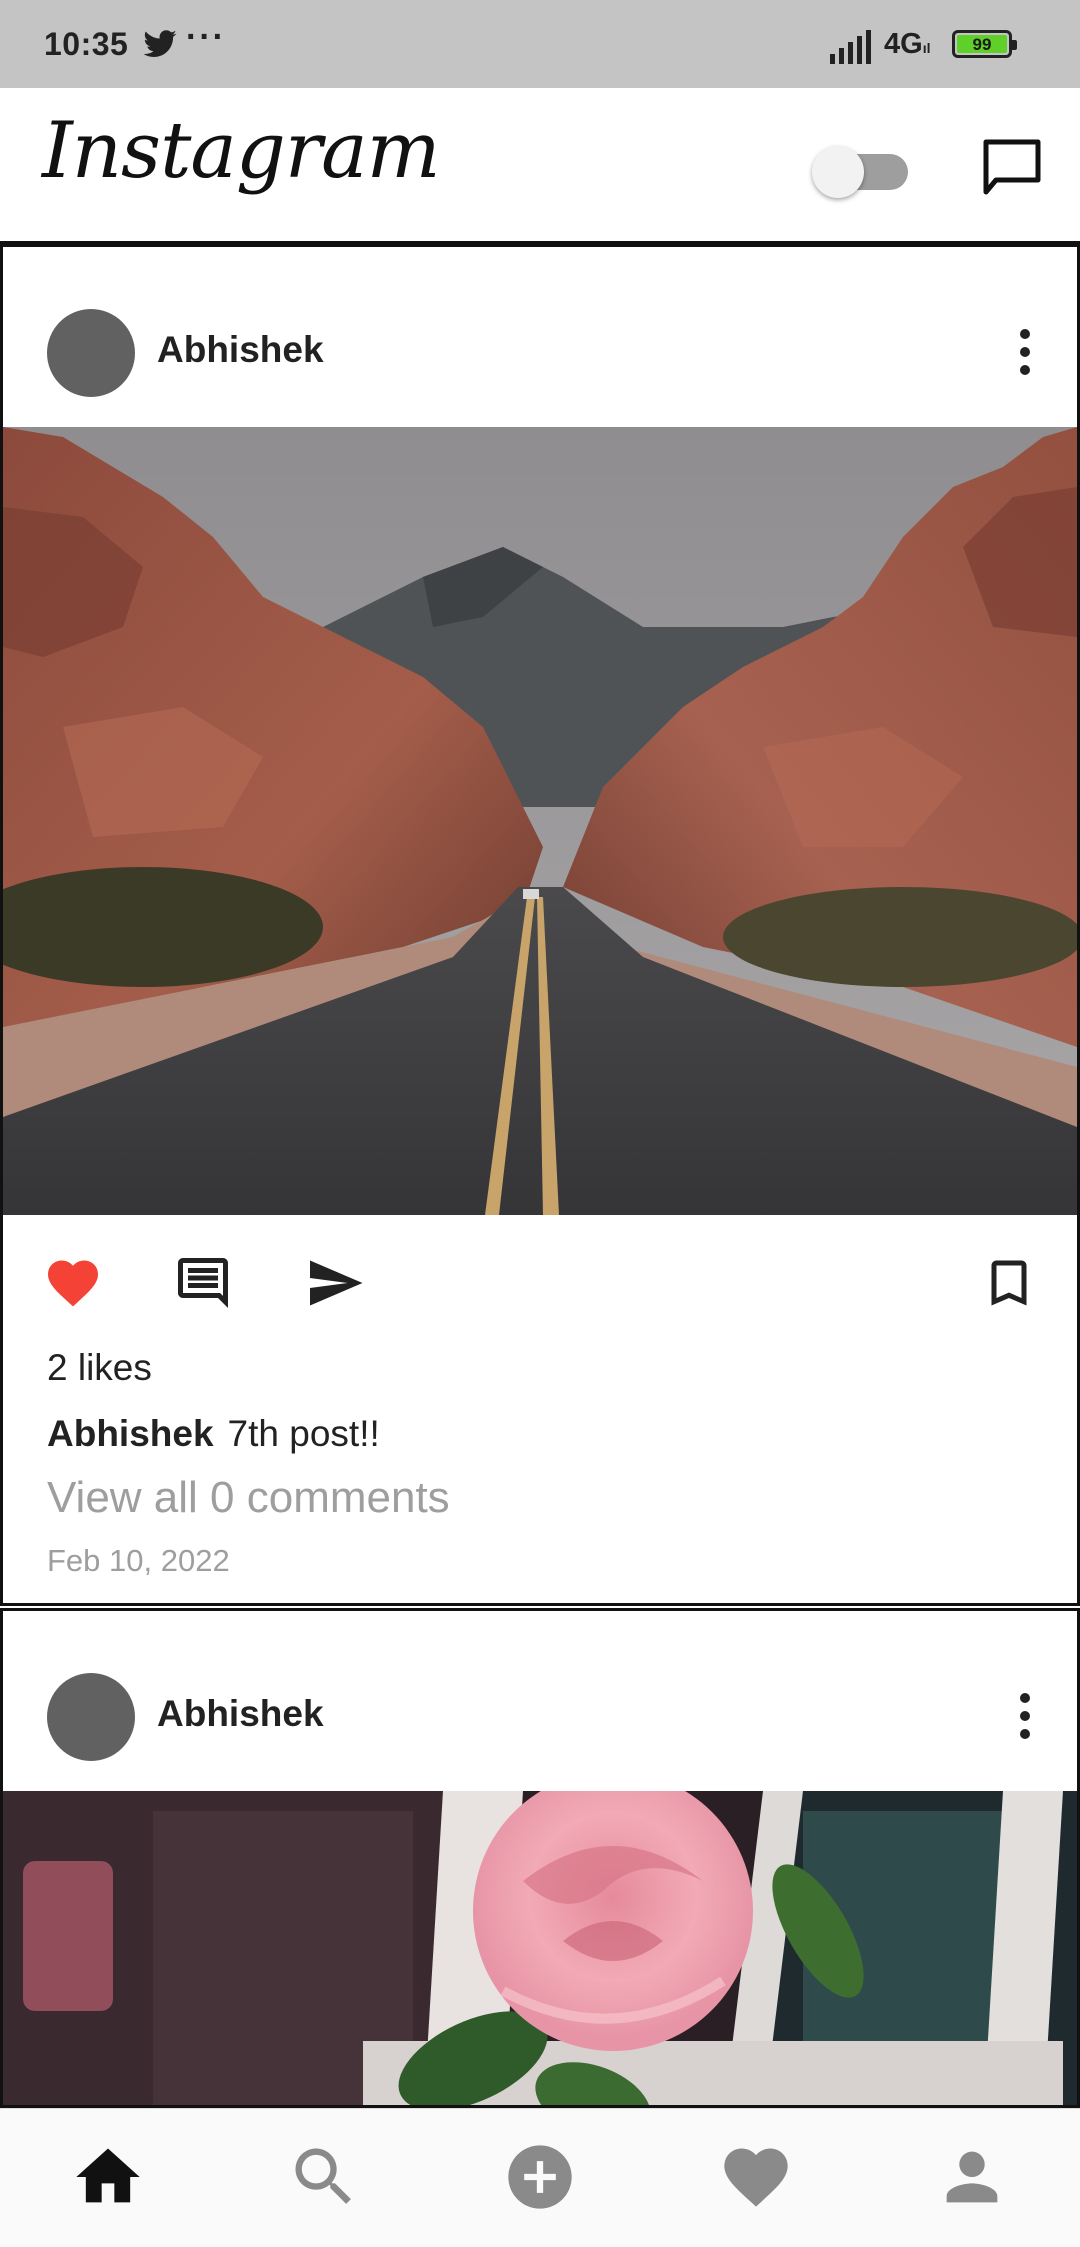 The image size is (1080, 2247). Describe the element at coordinates (108, 2177) in the screenshot. I see `home-icon` at that location.